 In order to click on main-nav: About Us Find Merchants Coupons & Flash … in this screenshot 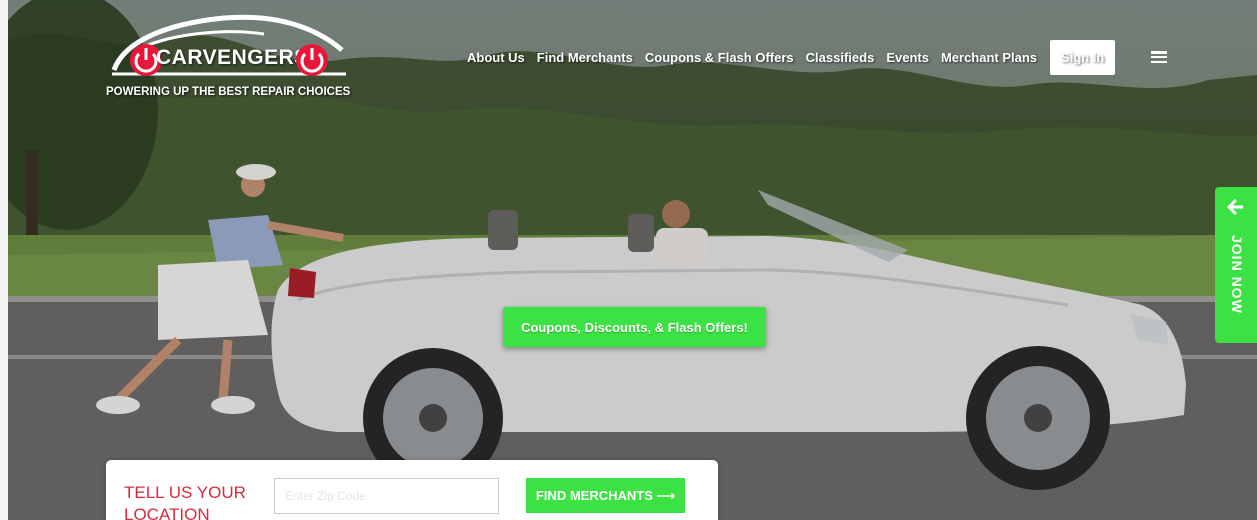, I will do `click(817, 57)`.